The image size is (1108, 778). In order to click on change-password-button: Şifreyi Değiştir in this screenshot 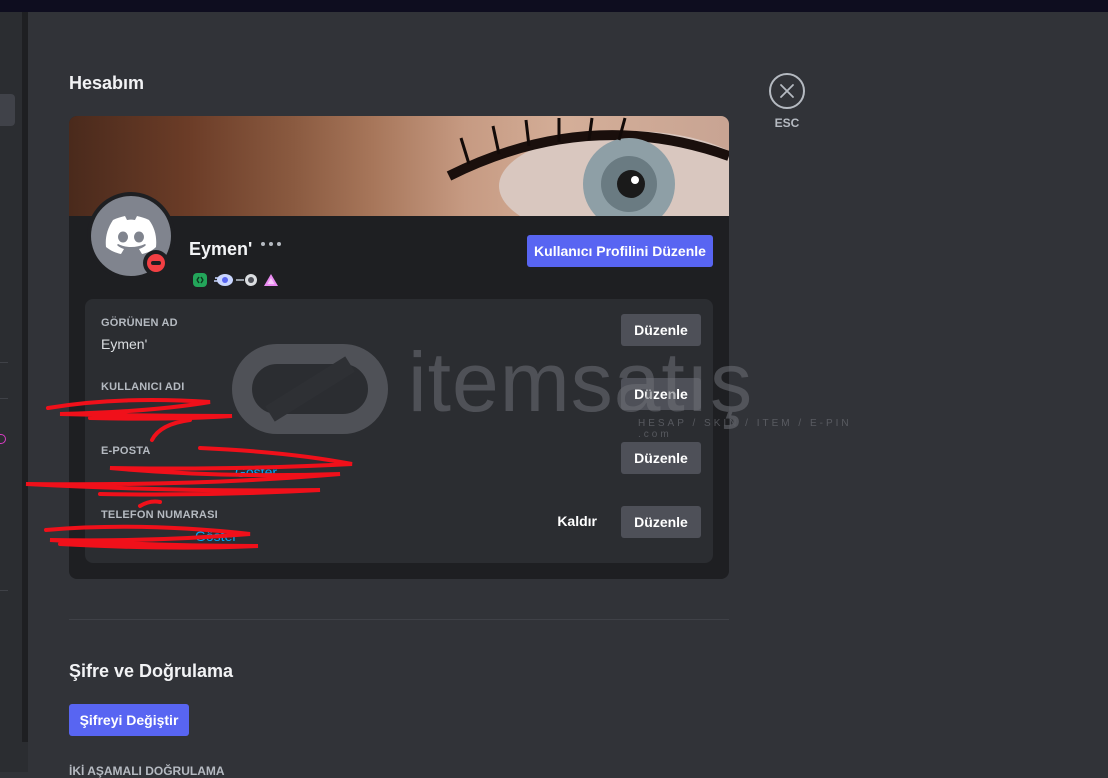, I will do `click(129, 720)`.